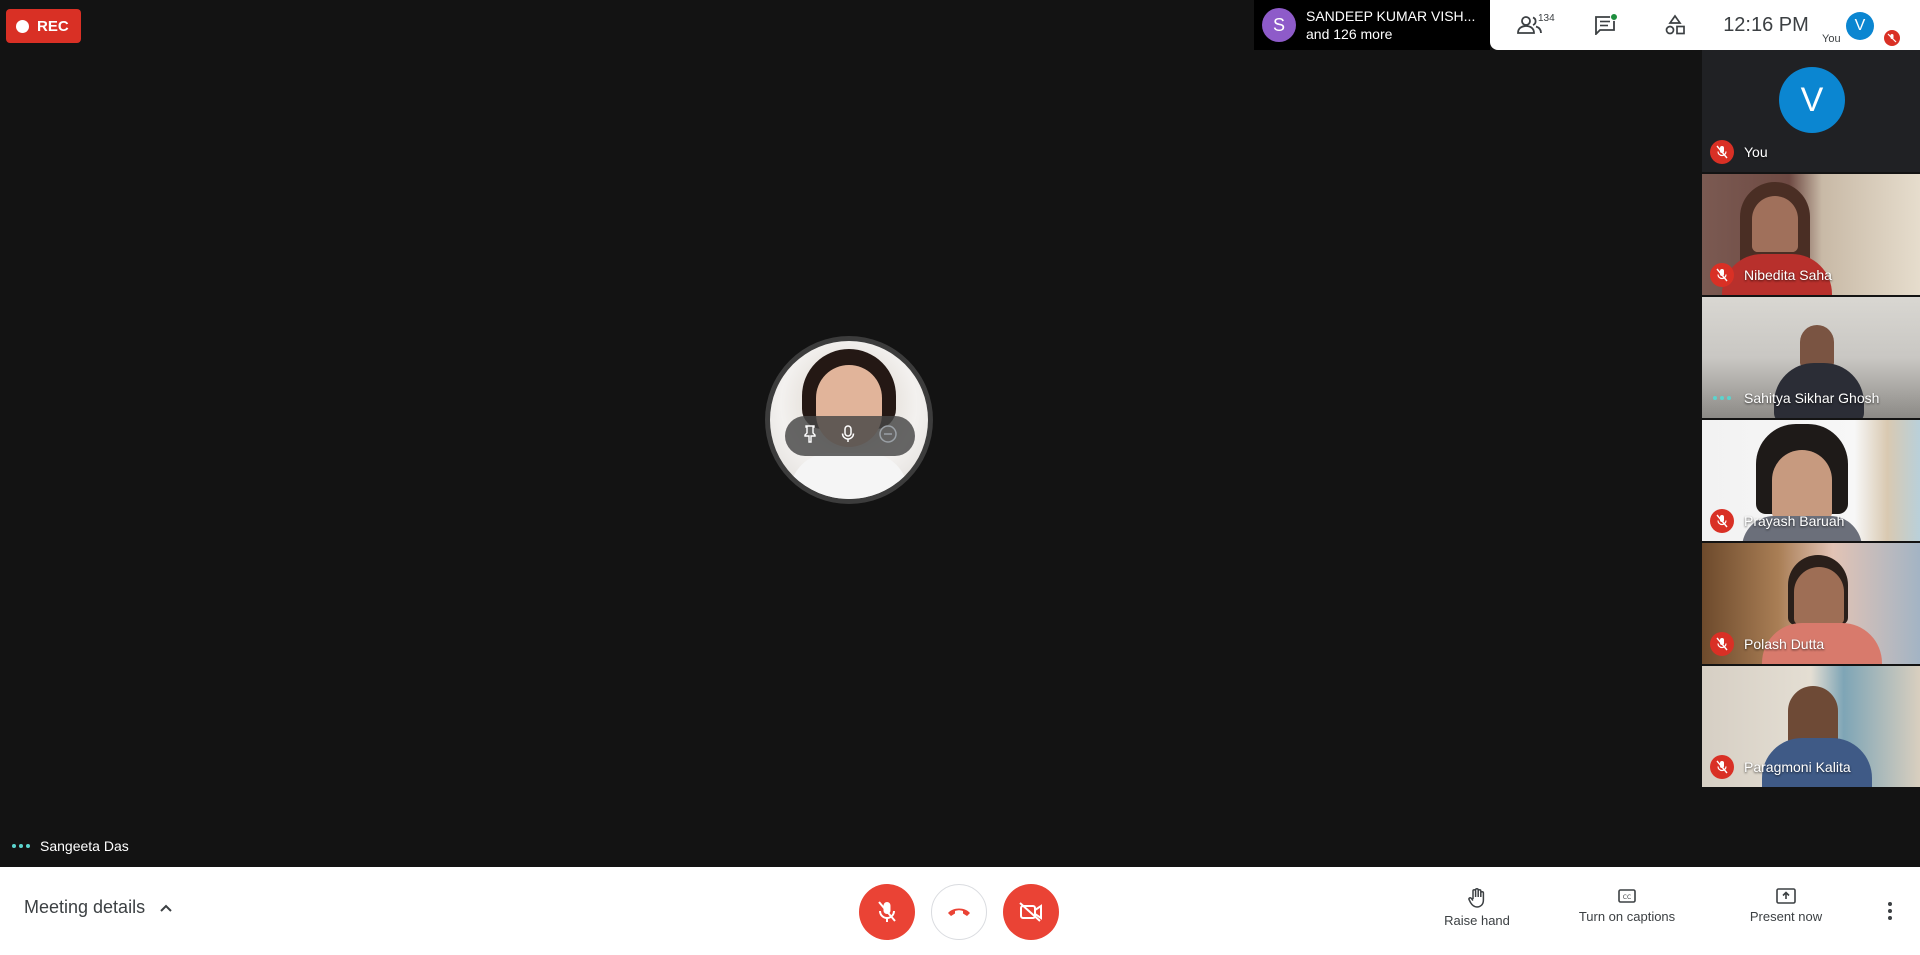 The image size is (1920, 955). I want to click on camera-off-icon, so click(1030, 912).